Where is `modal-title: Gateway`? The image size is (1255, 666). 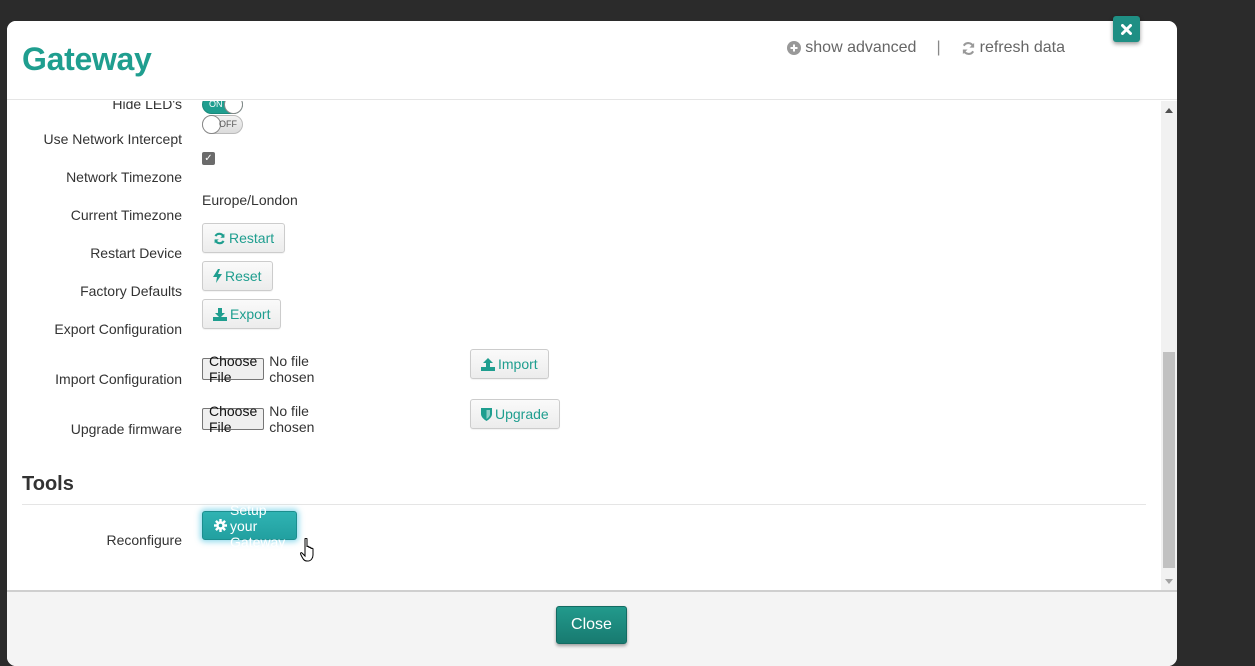
modal-title: Gateway is located at coordinates (87, 59).